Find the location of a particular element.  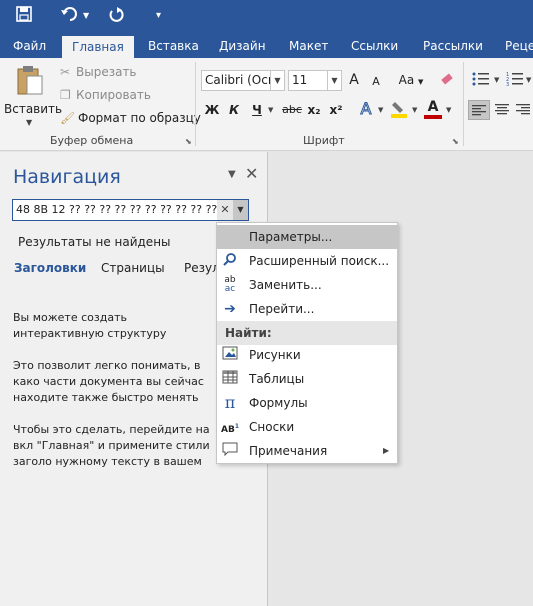

font-size-combo: 11 ▼ is located at coordinates (315, 80).